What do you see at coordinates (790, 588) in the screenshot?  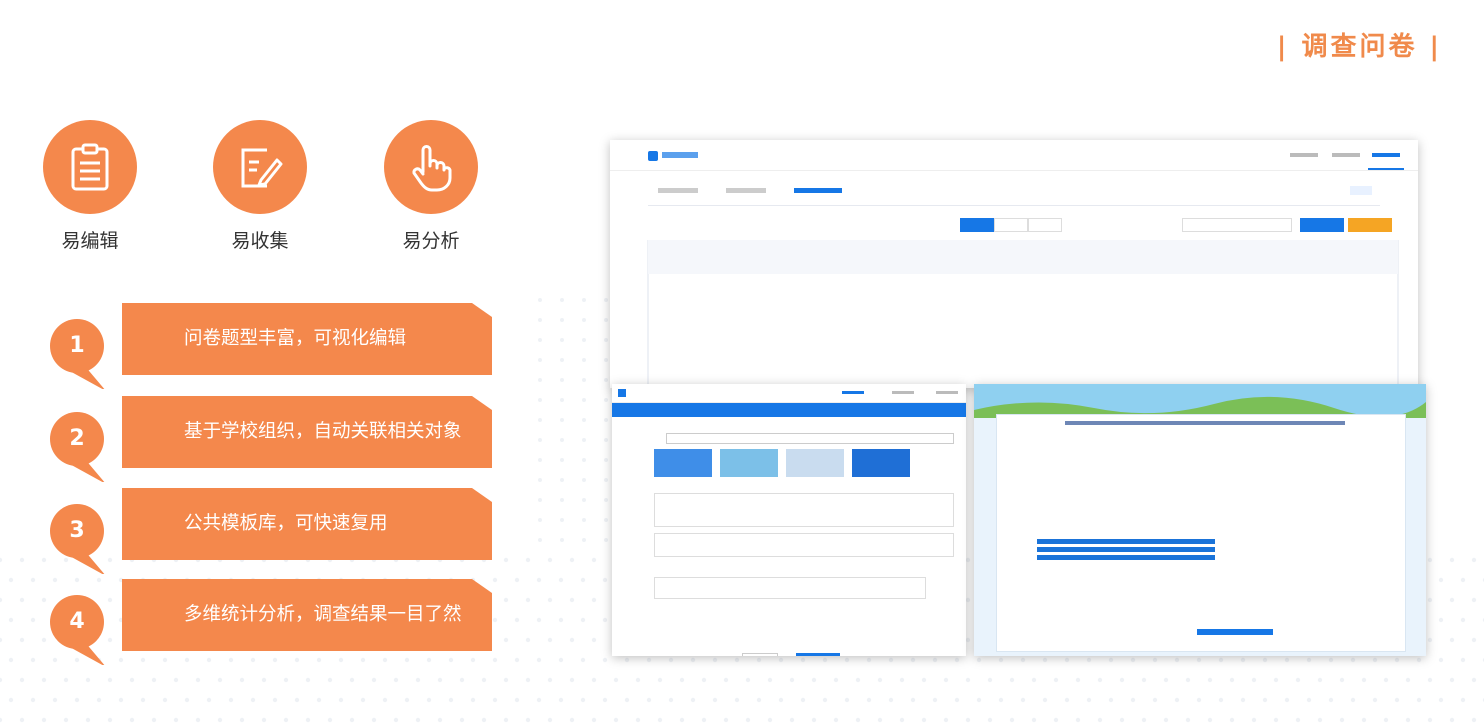 I see `object-input` at bounding box center [790, 588].